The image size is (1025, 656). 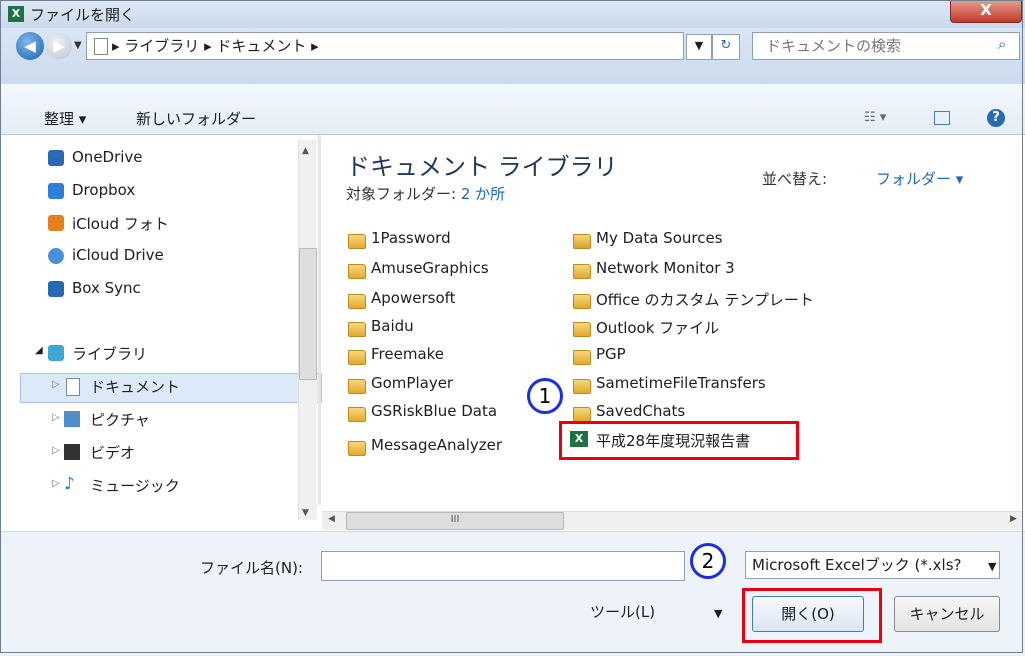 I want to click on scroll-up-icon: ▲, so click(x=305, y=151).